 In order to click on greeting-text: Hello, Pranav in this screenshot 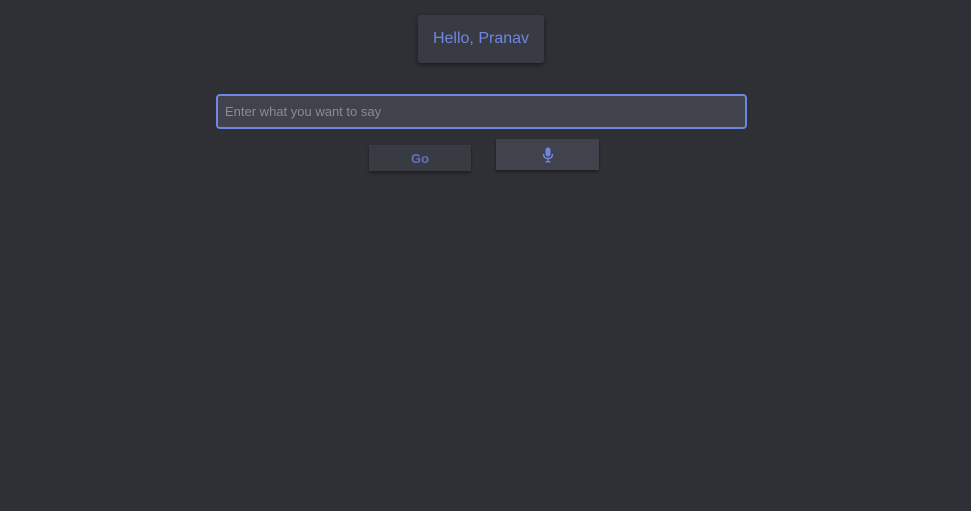, I will do `click(481, 38)`.